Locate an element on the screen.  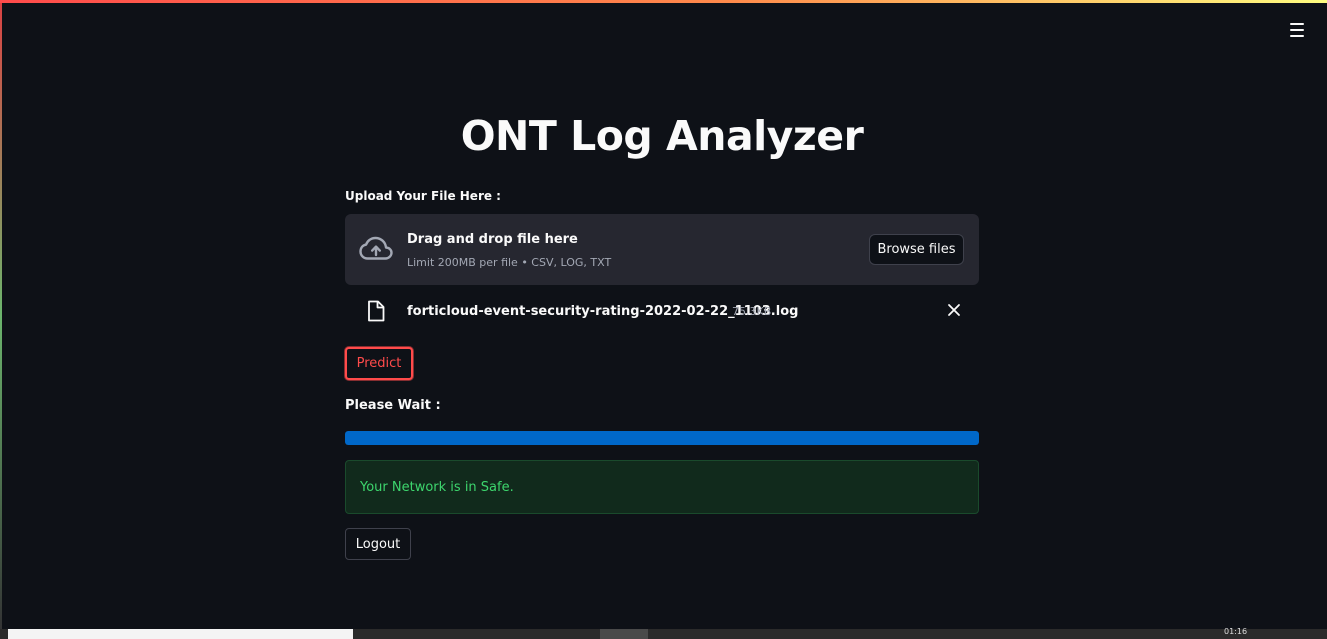
page-title: ONT Log Analyzer is located at coordinates (662, 136).